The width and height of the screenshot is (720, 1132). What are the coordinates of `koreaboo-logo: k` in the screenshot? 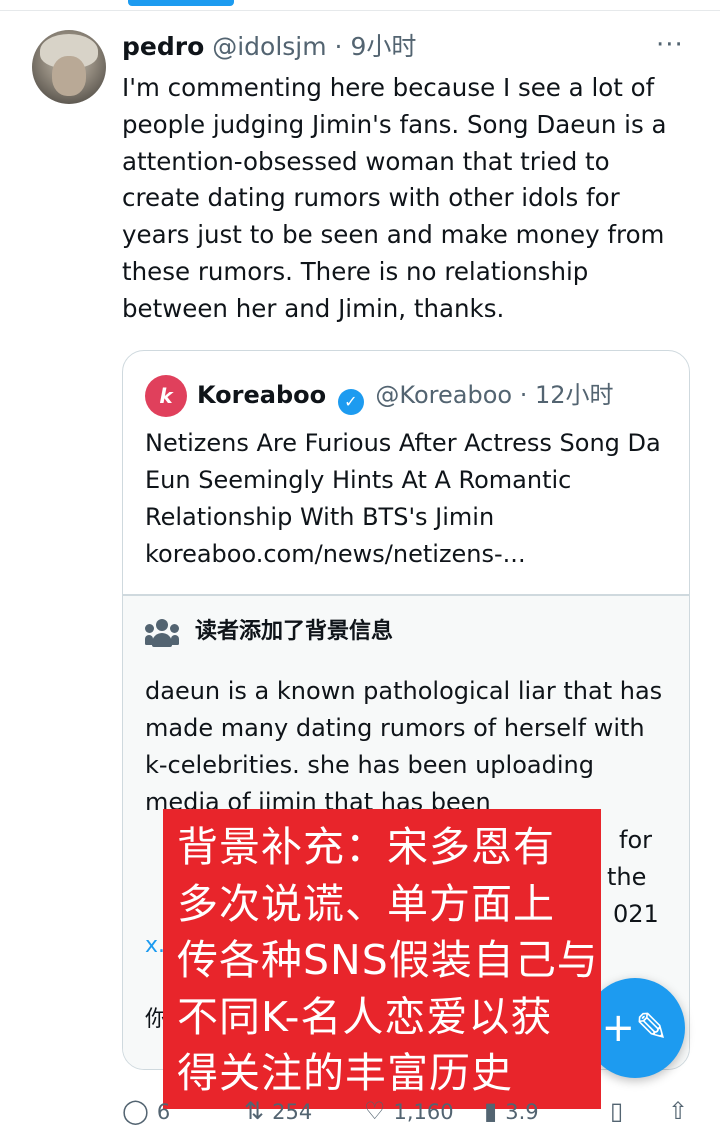 It's located at (166, 396).